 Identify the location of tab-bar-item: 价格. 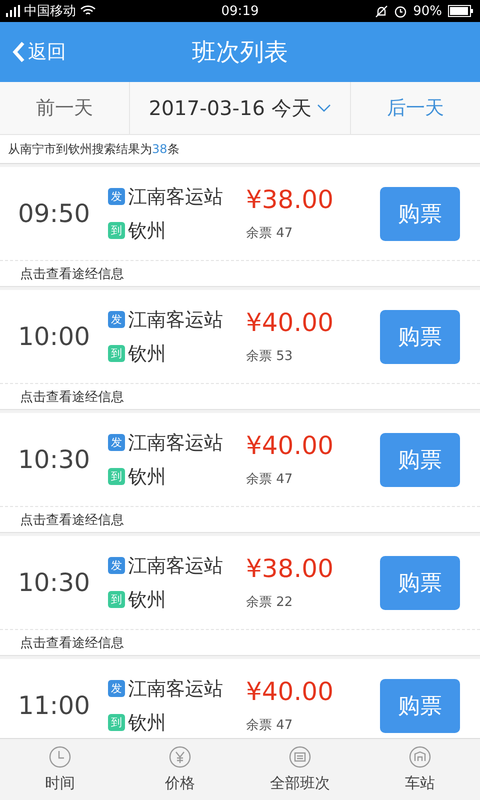
(180, 769).